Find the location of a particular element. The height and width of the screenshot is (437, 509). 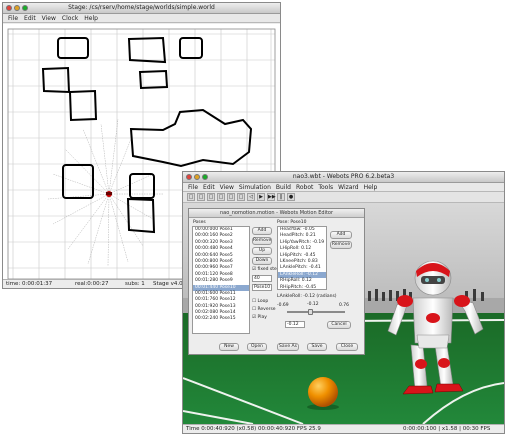

step-field: 40 is located at coordinates (262, 278).